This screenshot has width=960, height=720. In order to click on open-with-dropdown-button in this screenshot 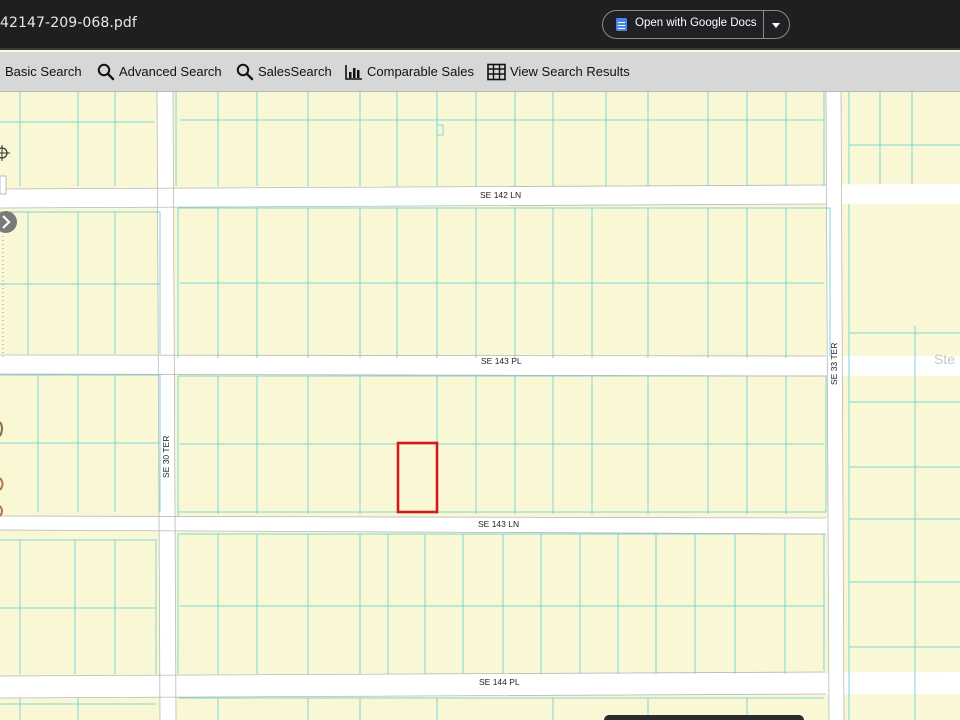, I will do `click(776, 24)`.